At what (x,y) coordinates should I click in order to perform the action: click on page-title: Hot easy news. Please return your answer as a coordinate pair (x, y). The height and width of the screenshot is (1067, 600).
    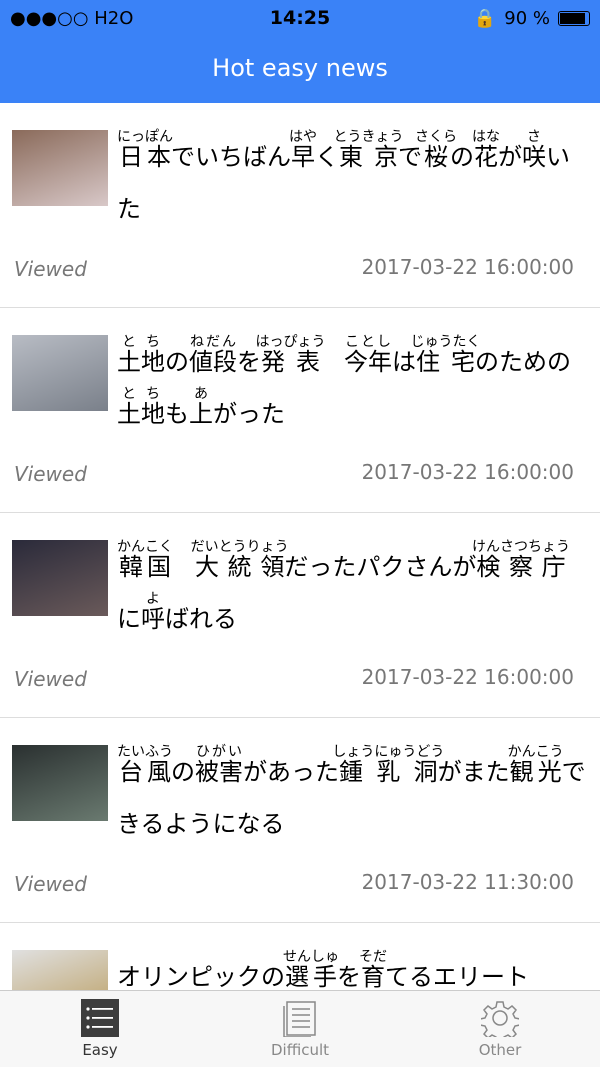
    Looking at the image, I should click on (300, 71).